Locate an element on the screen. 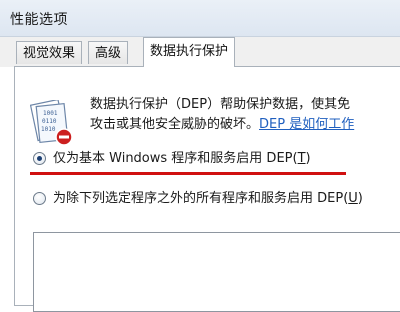  tab-visual-effects-label: 视觉效果 is located at coordinates (49, 53).